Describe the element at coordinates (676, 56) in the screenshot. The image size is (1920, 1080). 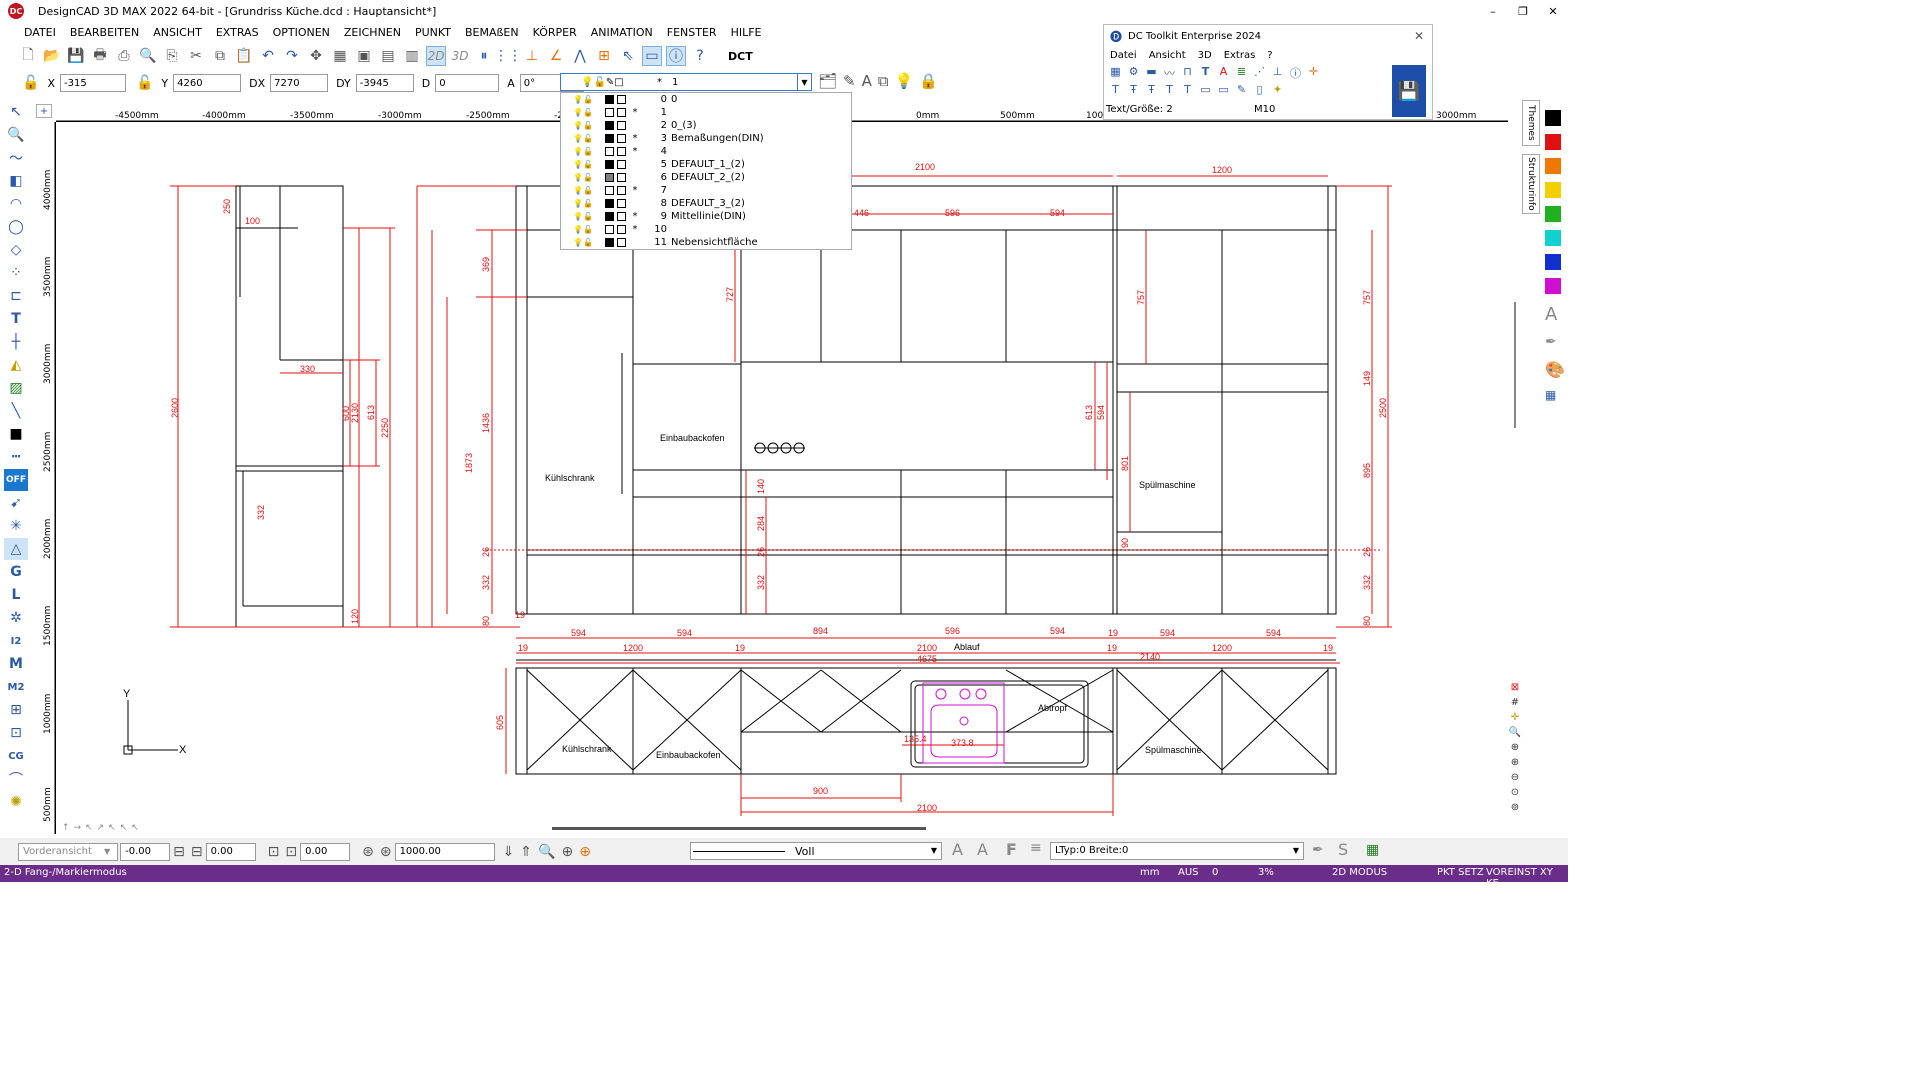
I see `info-icon: ⓘ` at that location.